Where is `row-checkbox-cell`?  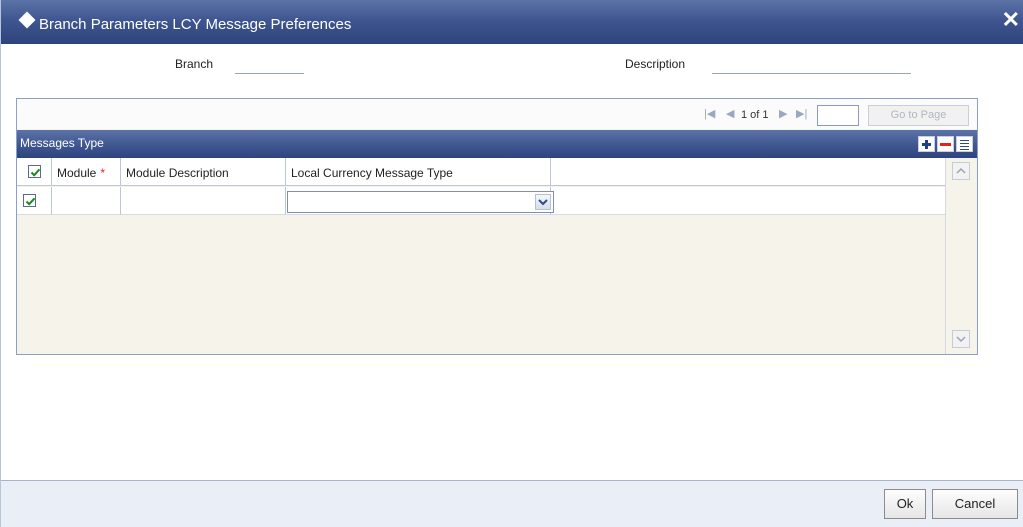 row-checkbox-cell is located at coordinates (34, 201).